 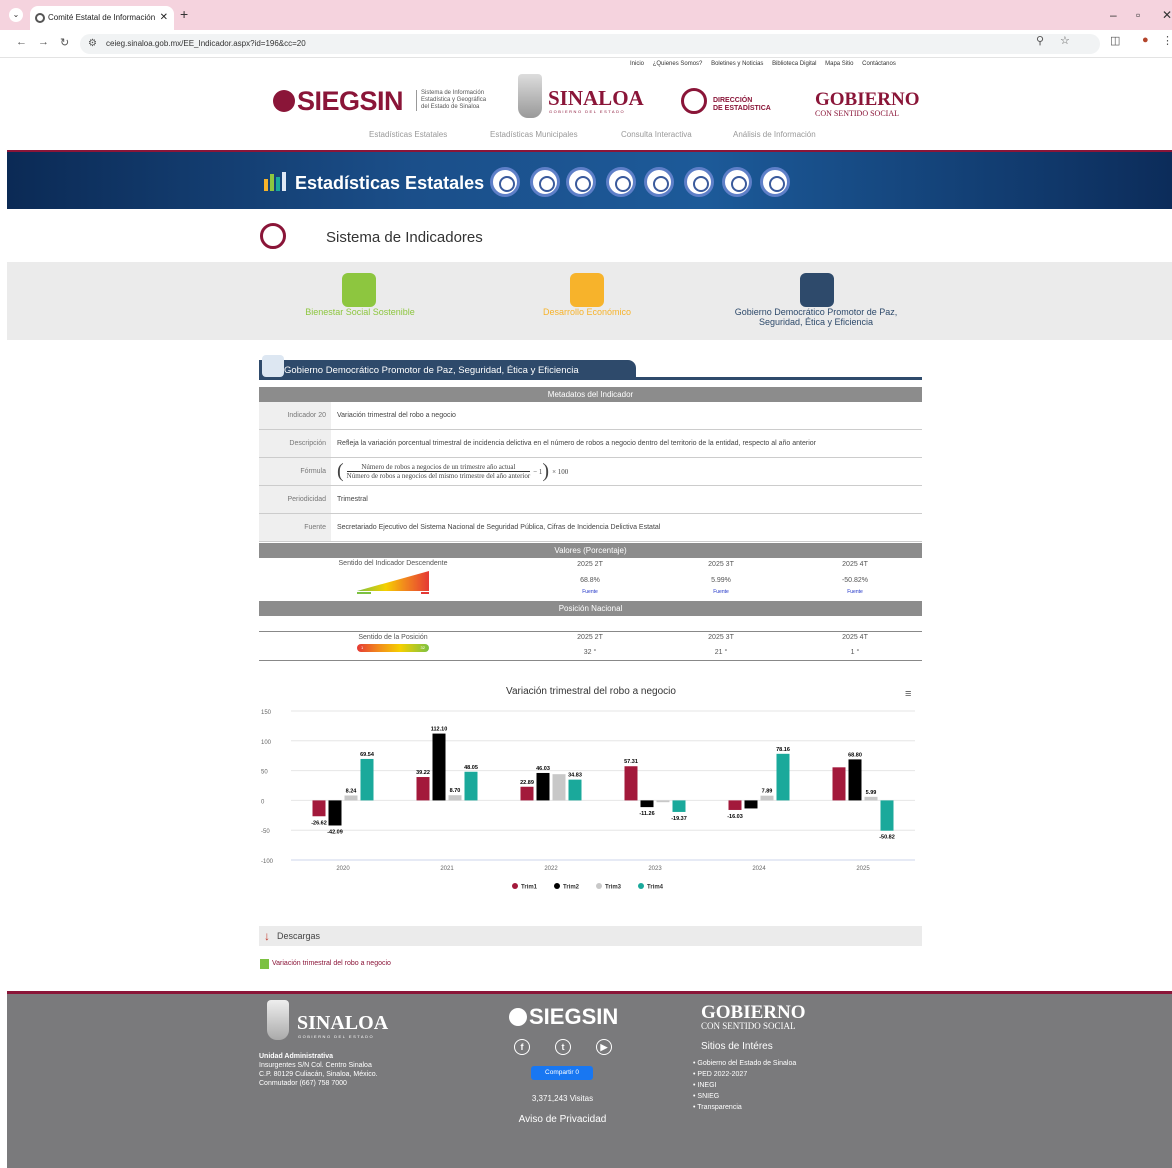 What do you see at coordinates (587, 312) in the screenshot?
I see `axis-desarrollo-link: Desarrollo Económico` at bounding box center [587, 312].